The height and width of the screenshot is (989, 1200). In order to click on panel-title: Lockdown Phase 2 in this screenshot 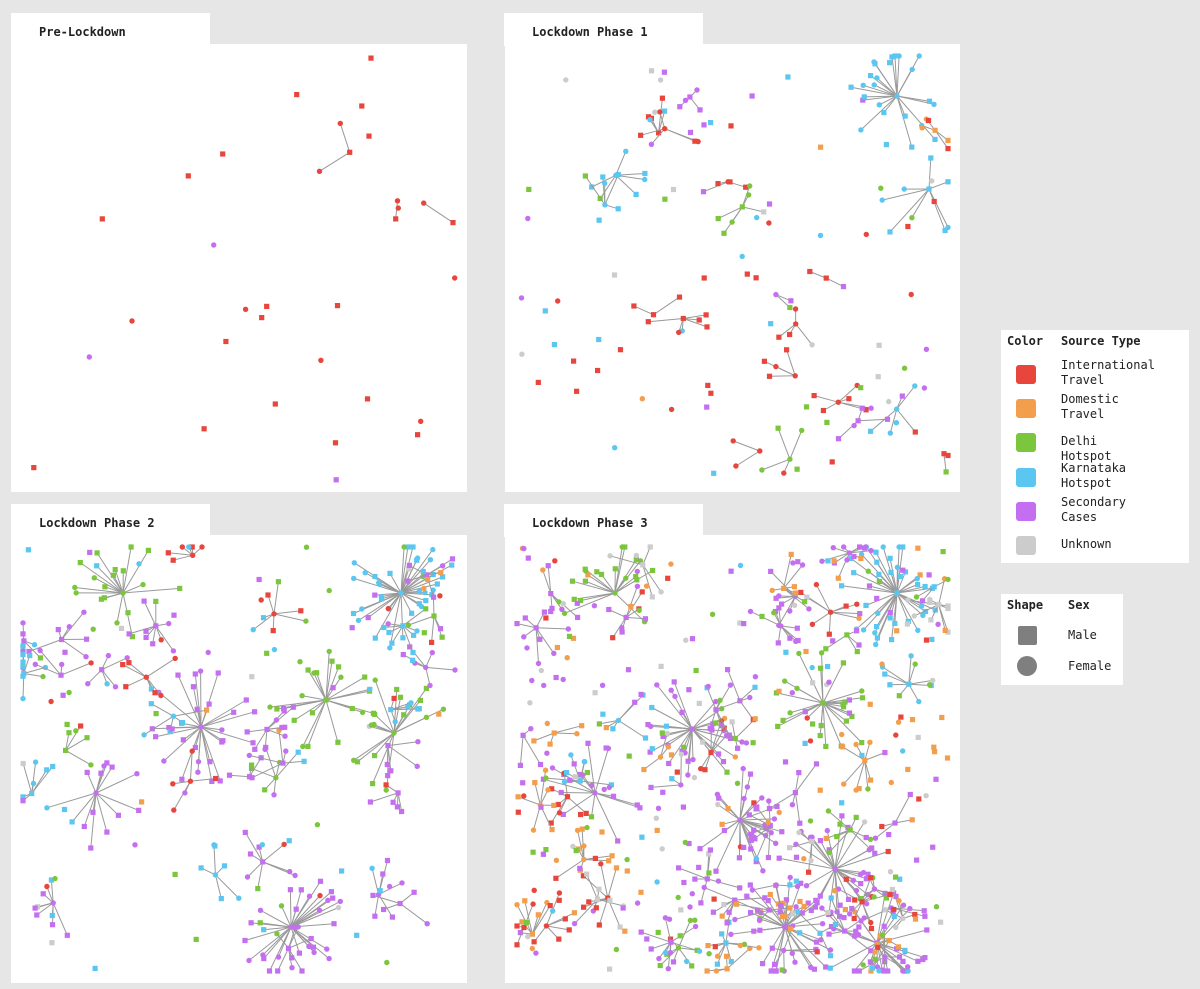, I will do `click(110, 520)`.